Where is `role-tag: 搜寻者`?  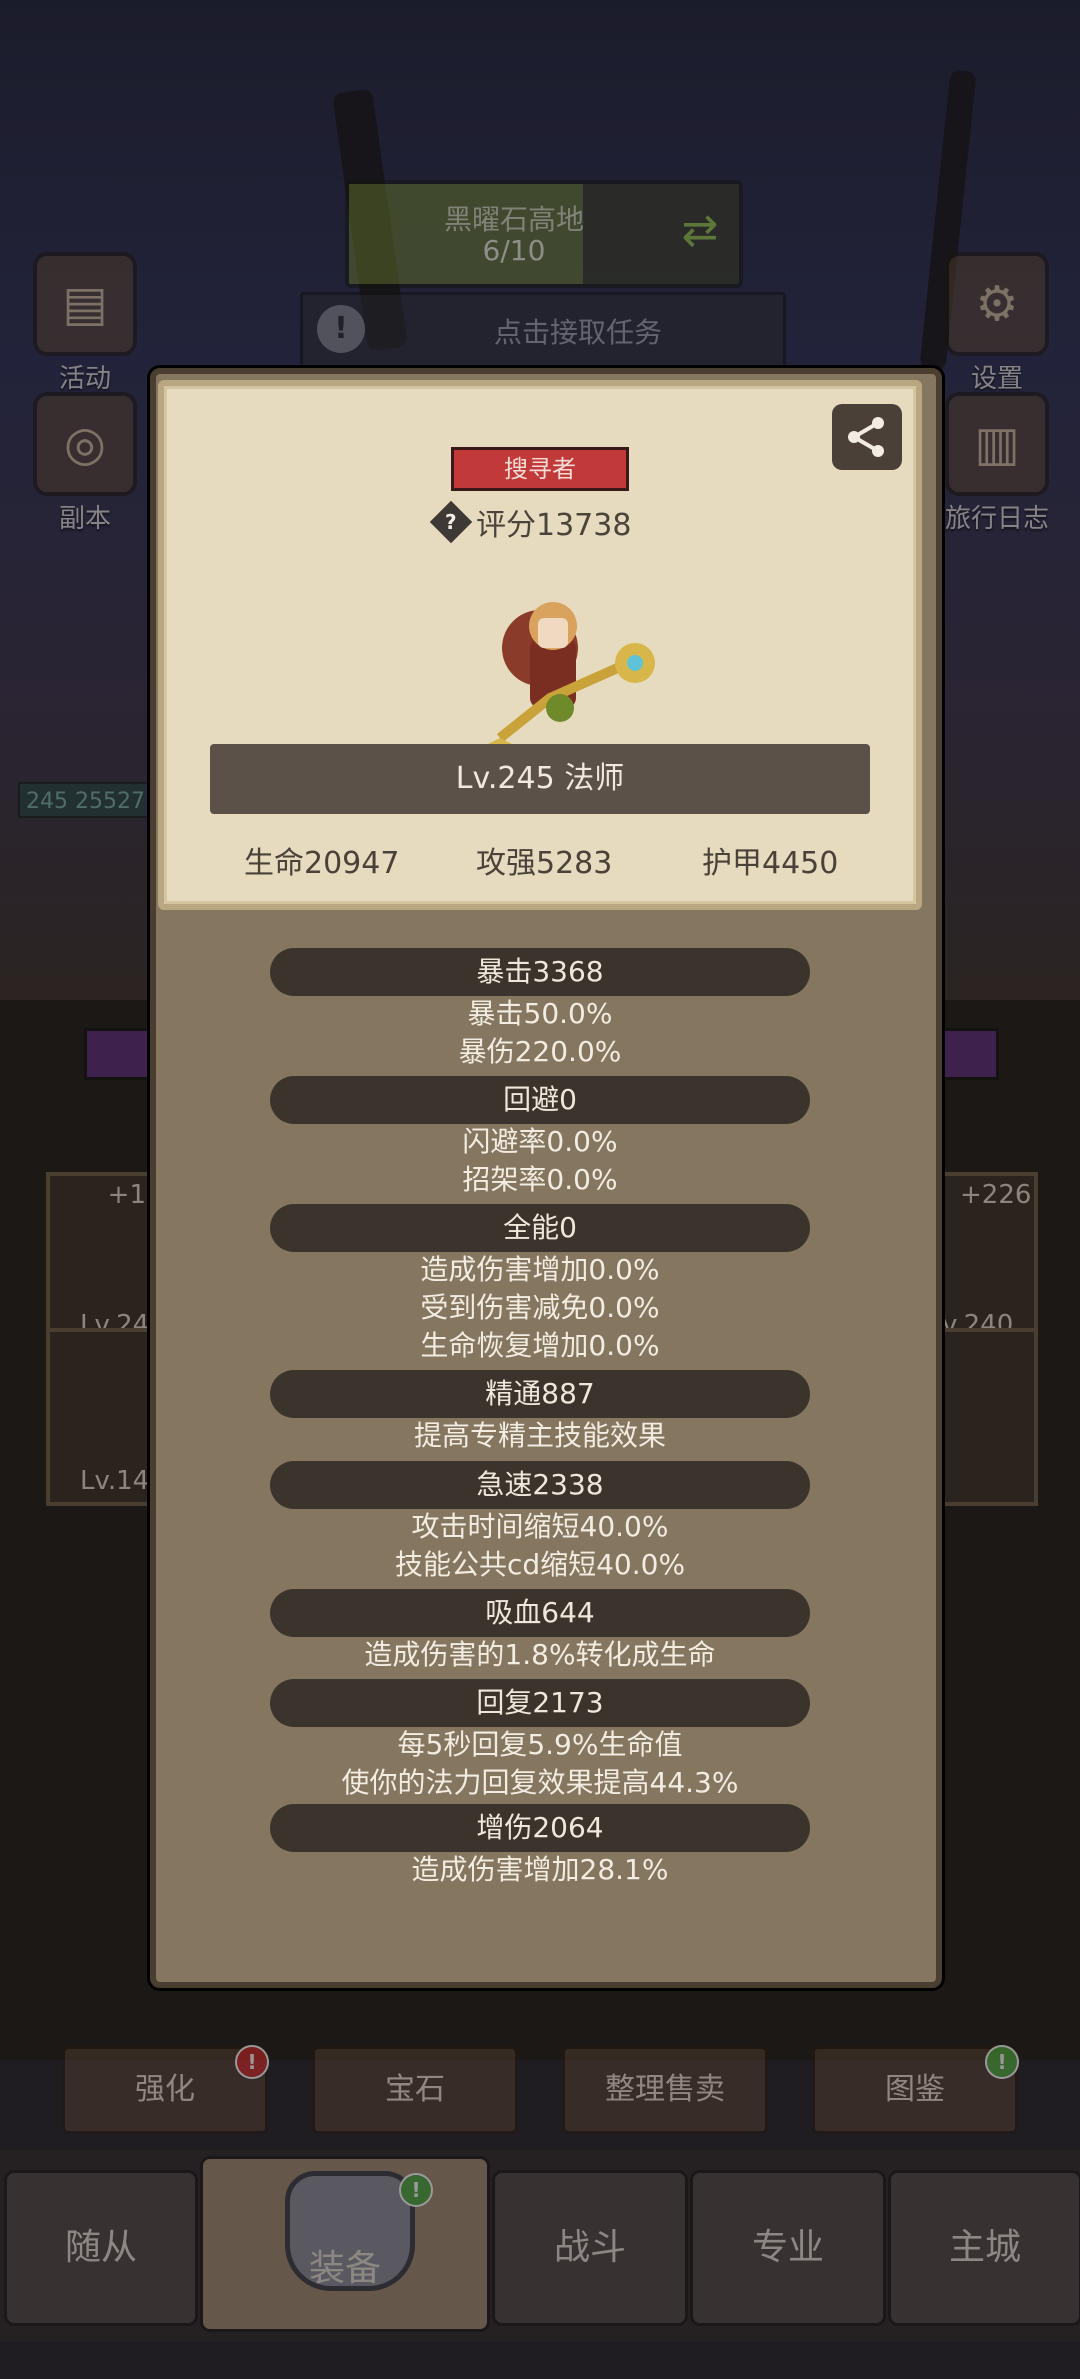 role-tag: 搜寻者 is located at coordinates (540, 469).